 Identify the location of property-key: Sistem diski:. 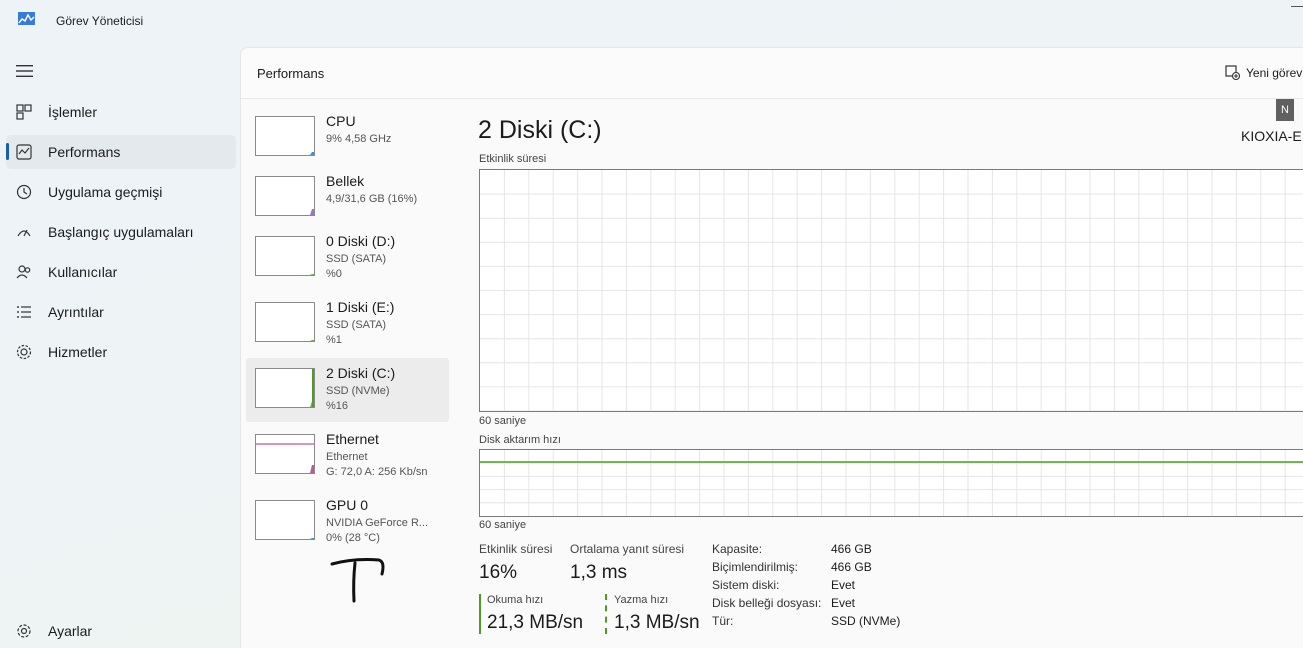
(746, 585).